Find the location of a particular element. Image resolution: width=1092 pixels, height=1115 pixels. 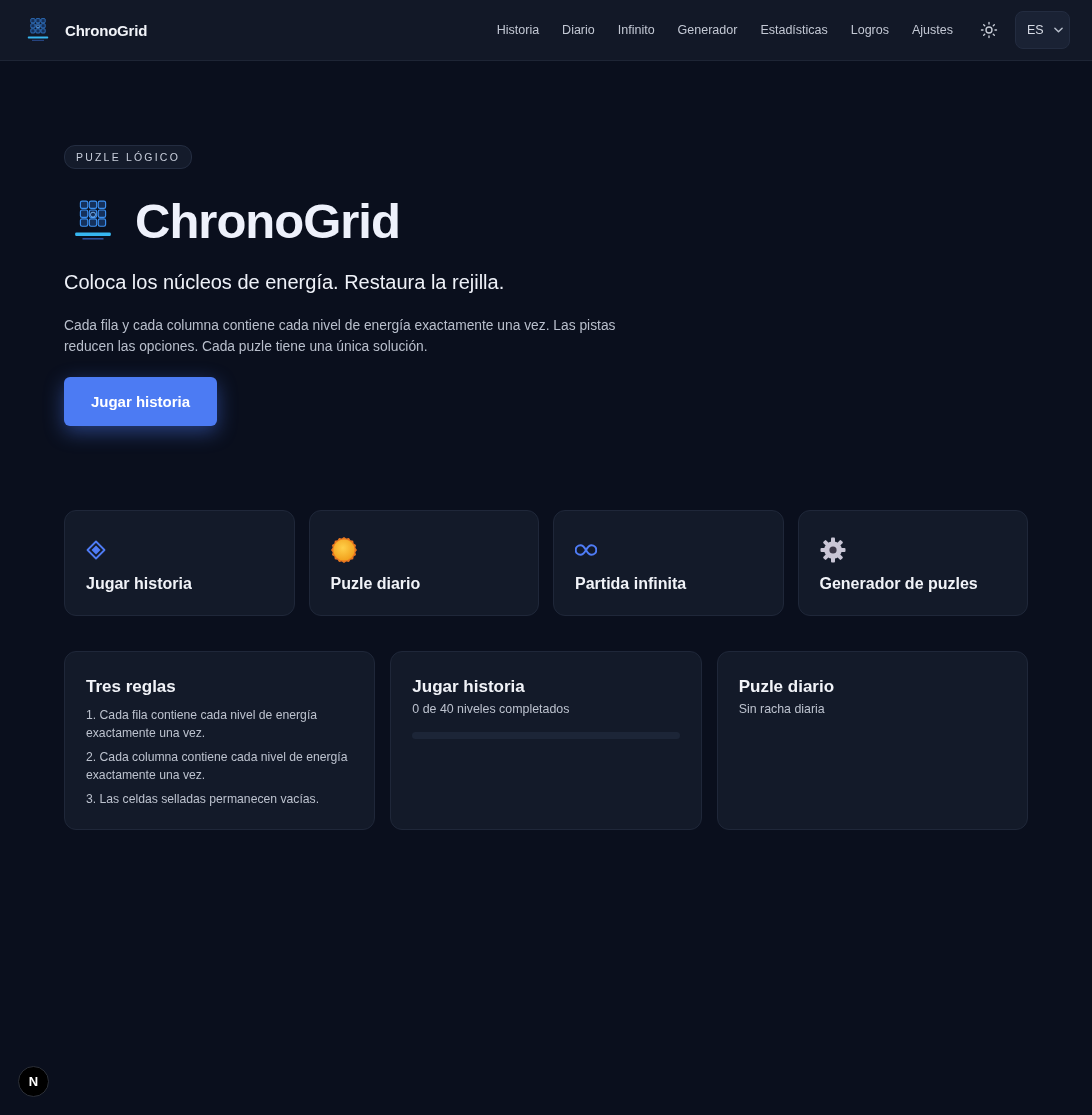

hero-title: ChronoGrid is located at coordinates (267, 221).